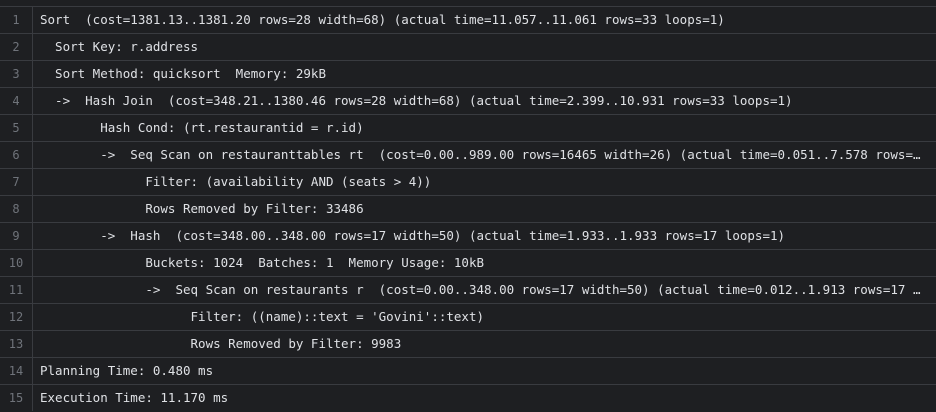 This screenshot has height=412, width=936. What do you see at coordinates (16, 47) in the screenshot?
I see `row-number: 2` at bounding box center [16, 47].